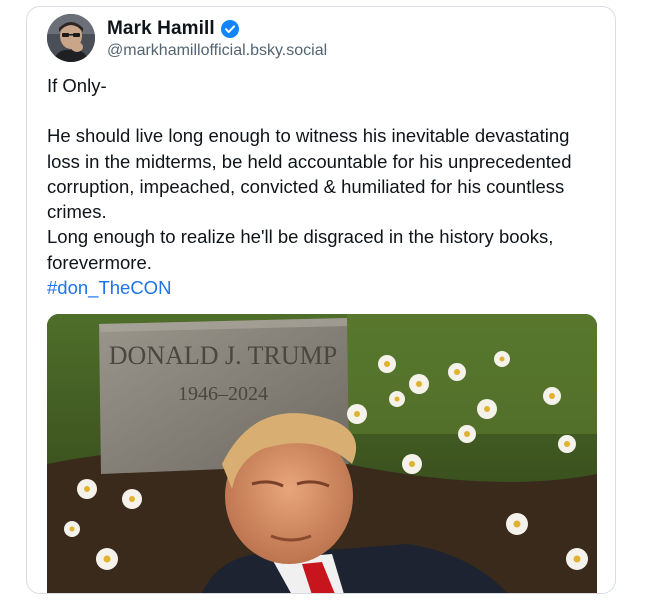 This screenshot has width=652, height=603. I want to click on user-handle: @markhamillofficial.bsky.social, so click(217, 51).